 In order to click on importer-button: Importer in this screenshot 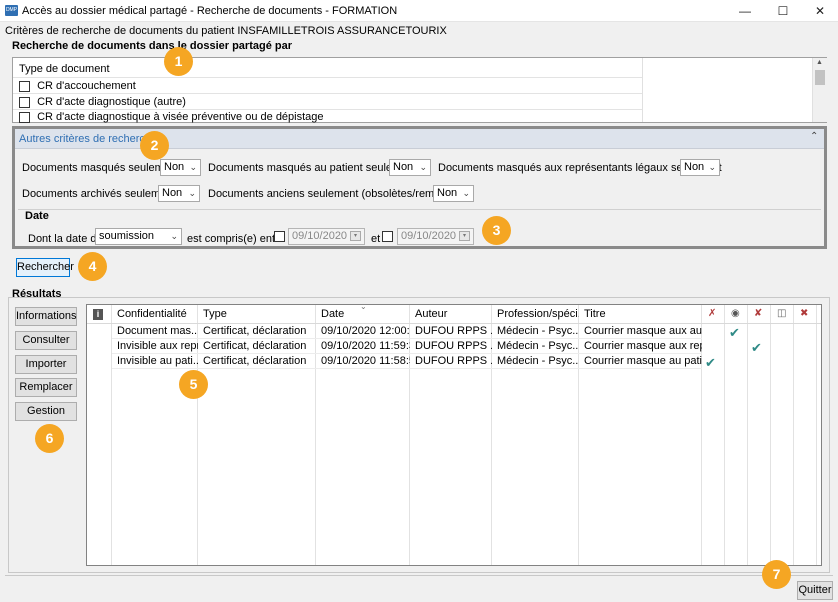, I will do `click(46, 364)`.